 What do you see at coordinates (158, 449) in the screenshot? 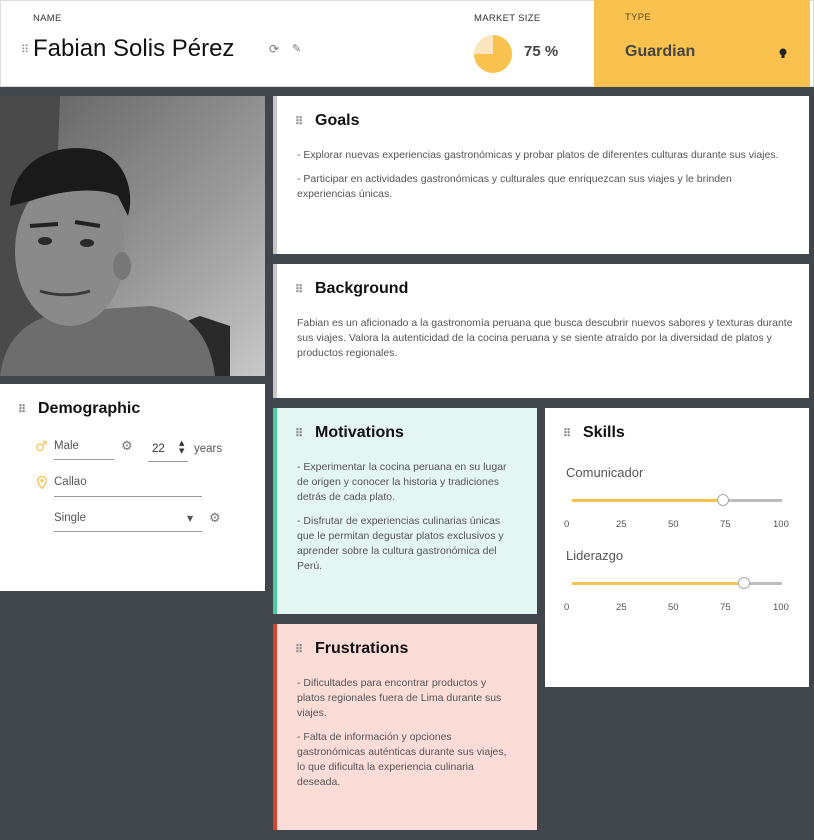
I see `age-input: 22` at bounding box center [158, 449].